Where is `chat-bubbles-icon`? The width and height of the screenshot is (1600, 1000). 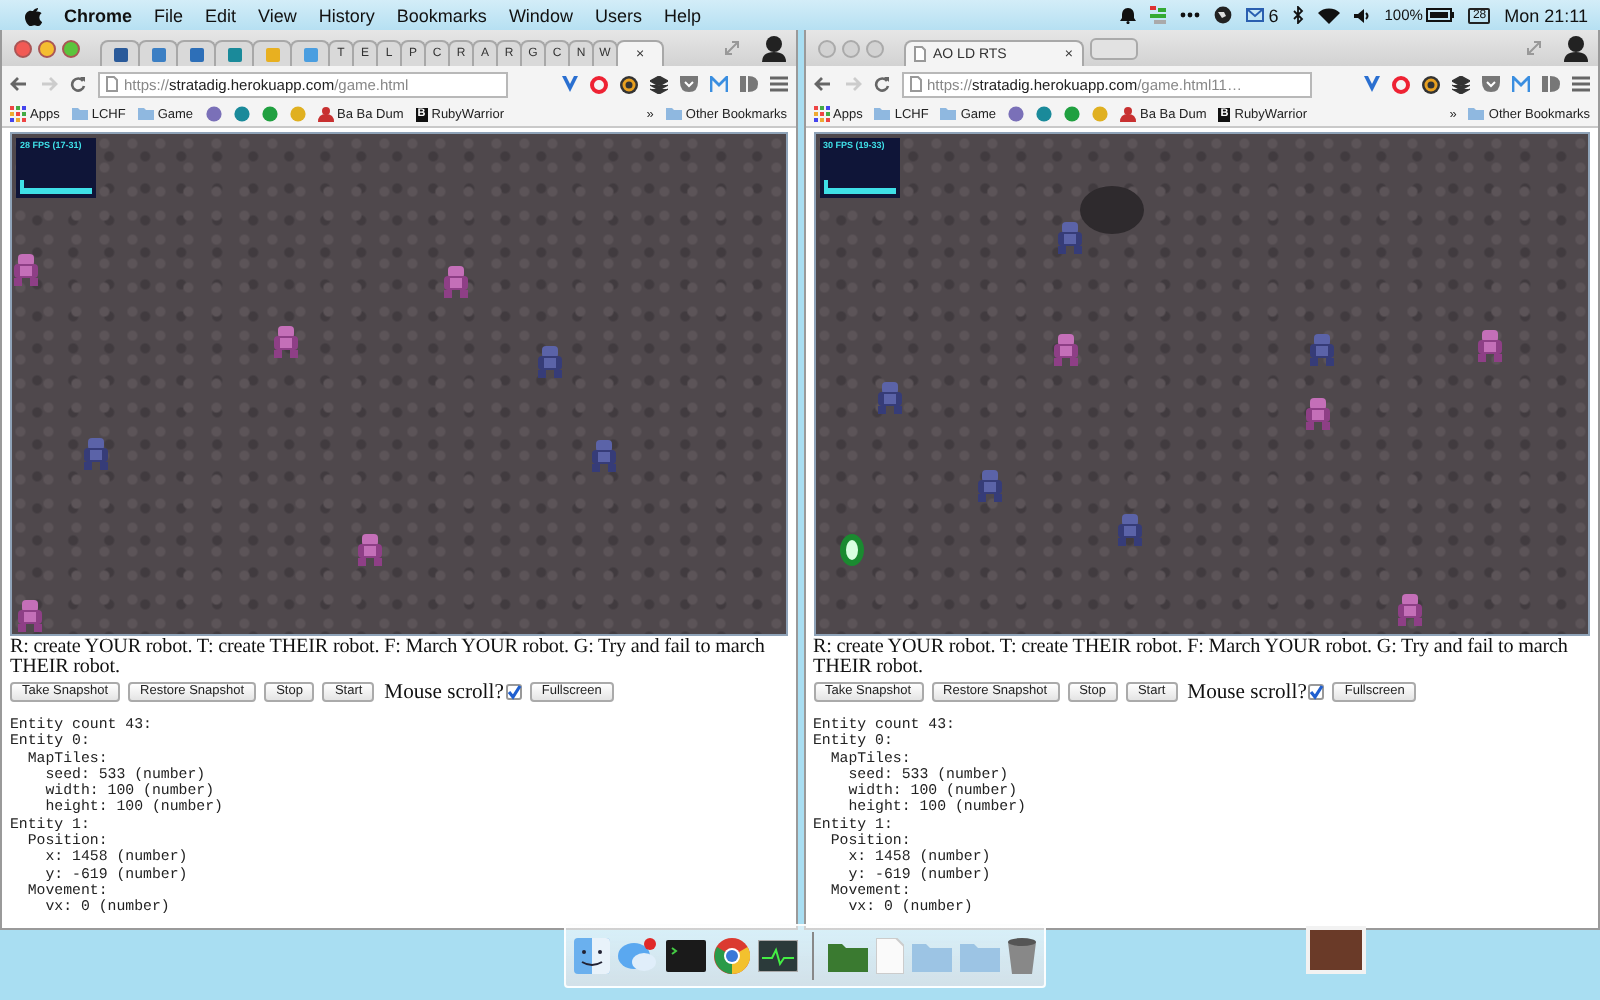
chat-bubbles-icon is located at coordinates (638, 956).